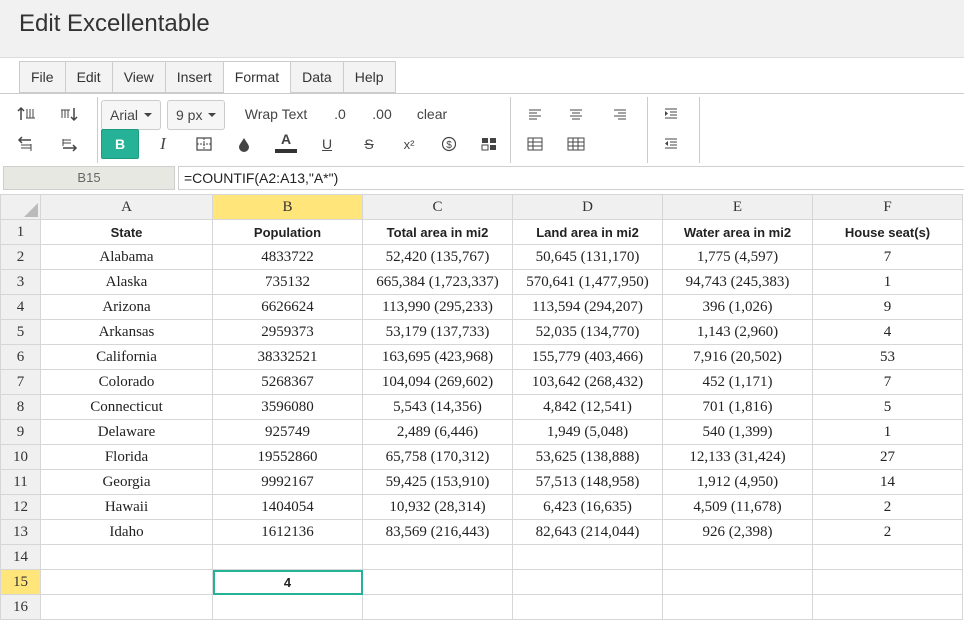 The height and width of the screenshot is (621, 964). What do you see at coordinates (20, 557) in the screenshot?
I see `row-header: 14` at bounding box center [20, 557].